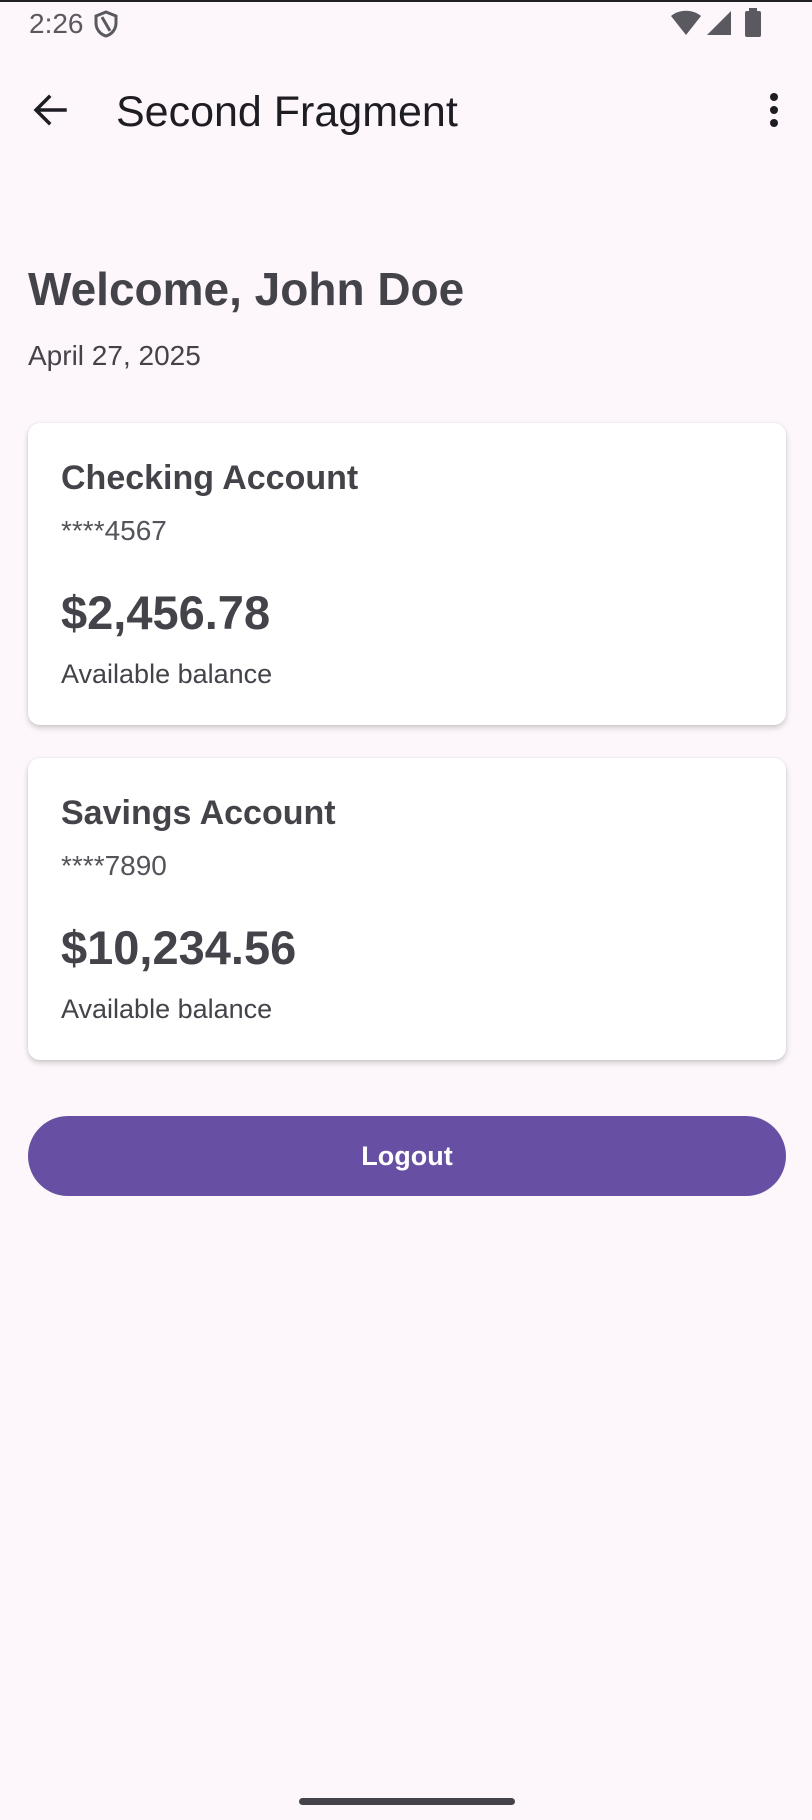 The width and height of the screenshot is (812, 1820). Describe the element at coordinates (407, 1801) in the screenshot. I see `gesture-nav-handle` at that location.